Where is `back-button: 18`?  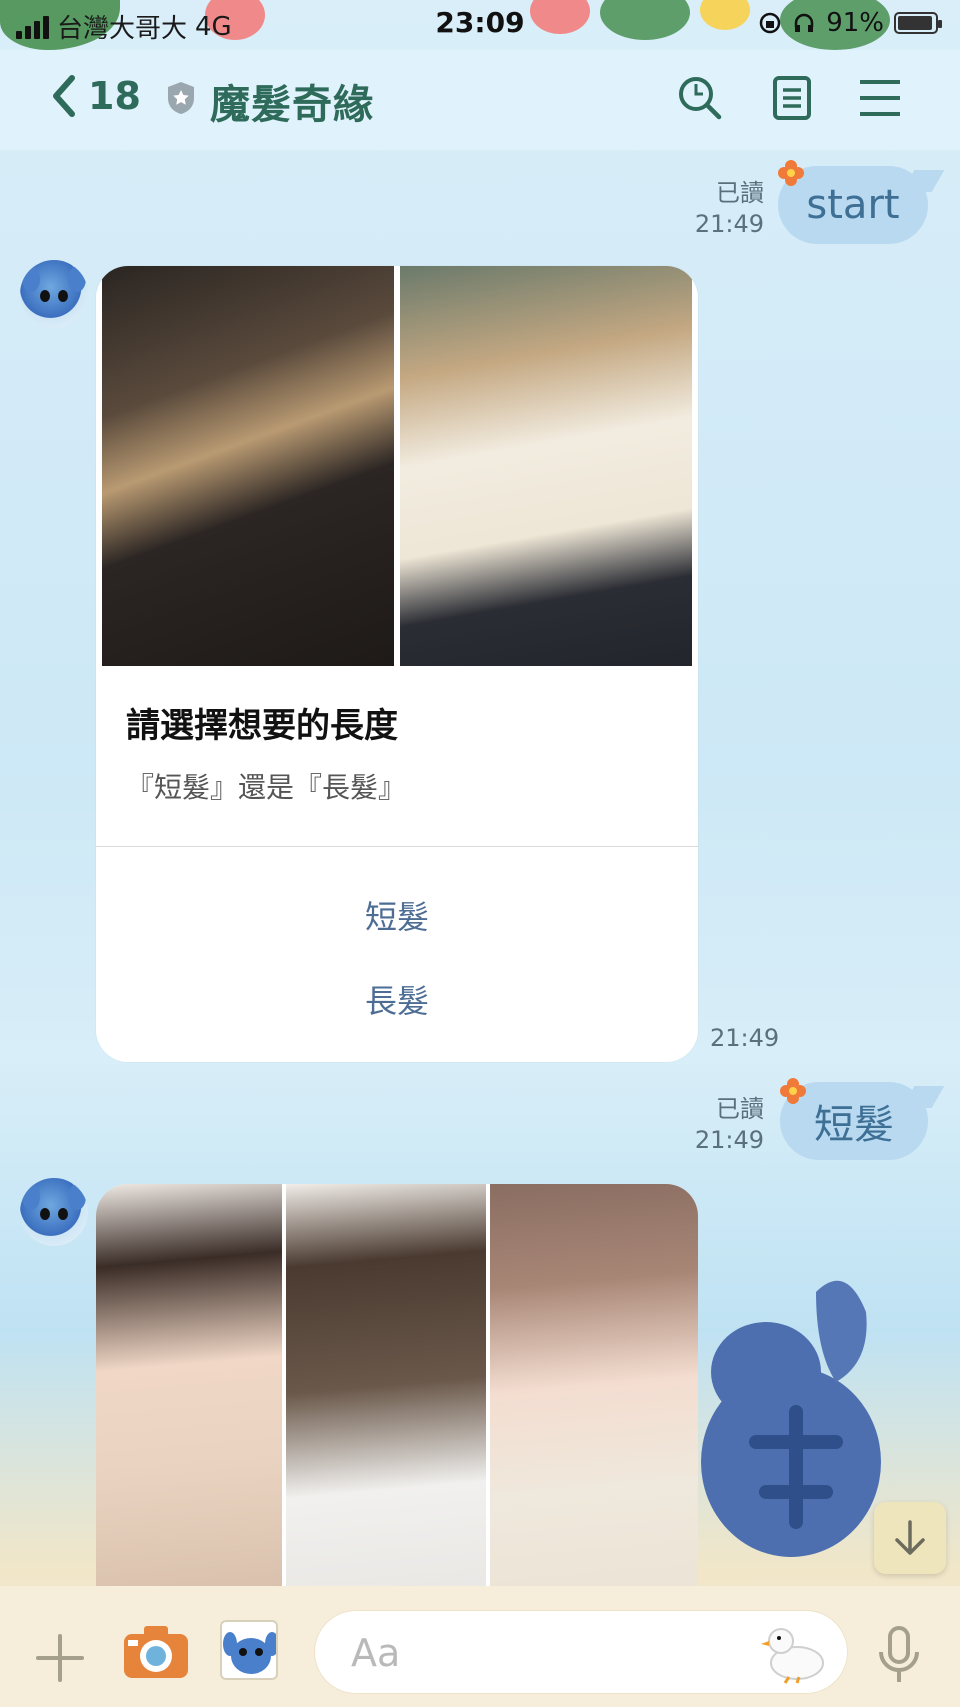 back-button: 18 is located at coordinates (94, 96).